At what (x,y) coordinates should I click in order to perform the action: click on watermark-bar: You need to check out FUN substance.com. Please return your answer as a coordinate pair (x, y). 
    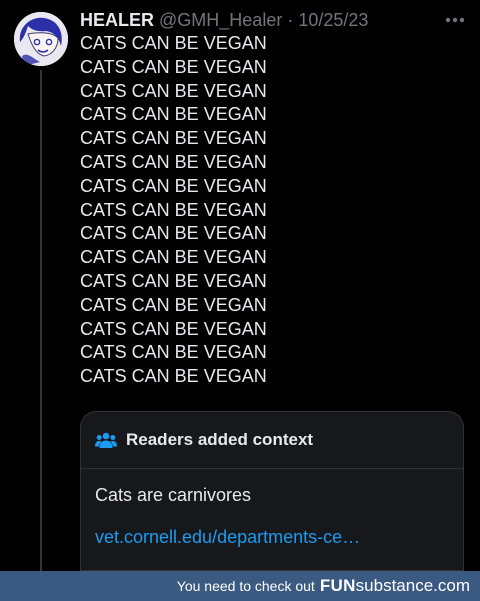
    Looking at the image, I should click on (240, 586).